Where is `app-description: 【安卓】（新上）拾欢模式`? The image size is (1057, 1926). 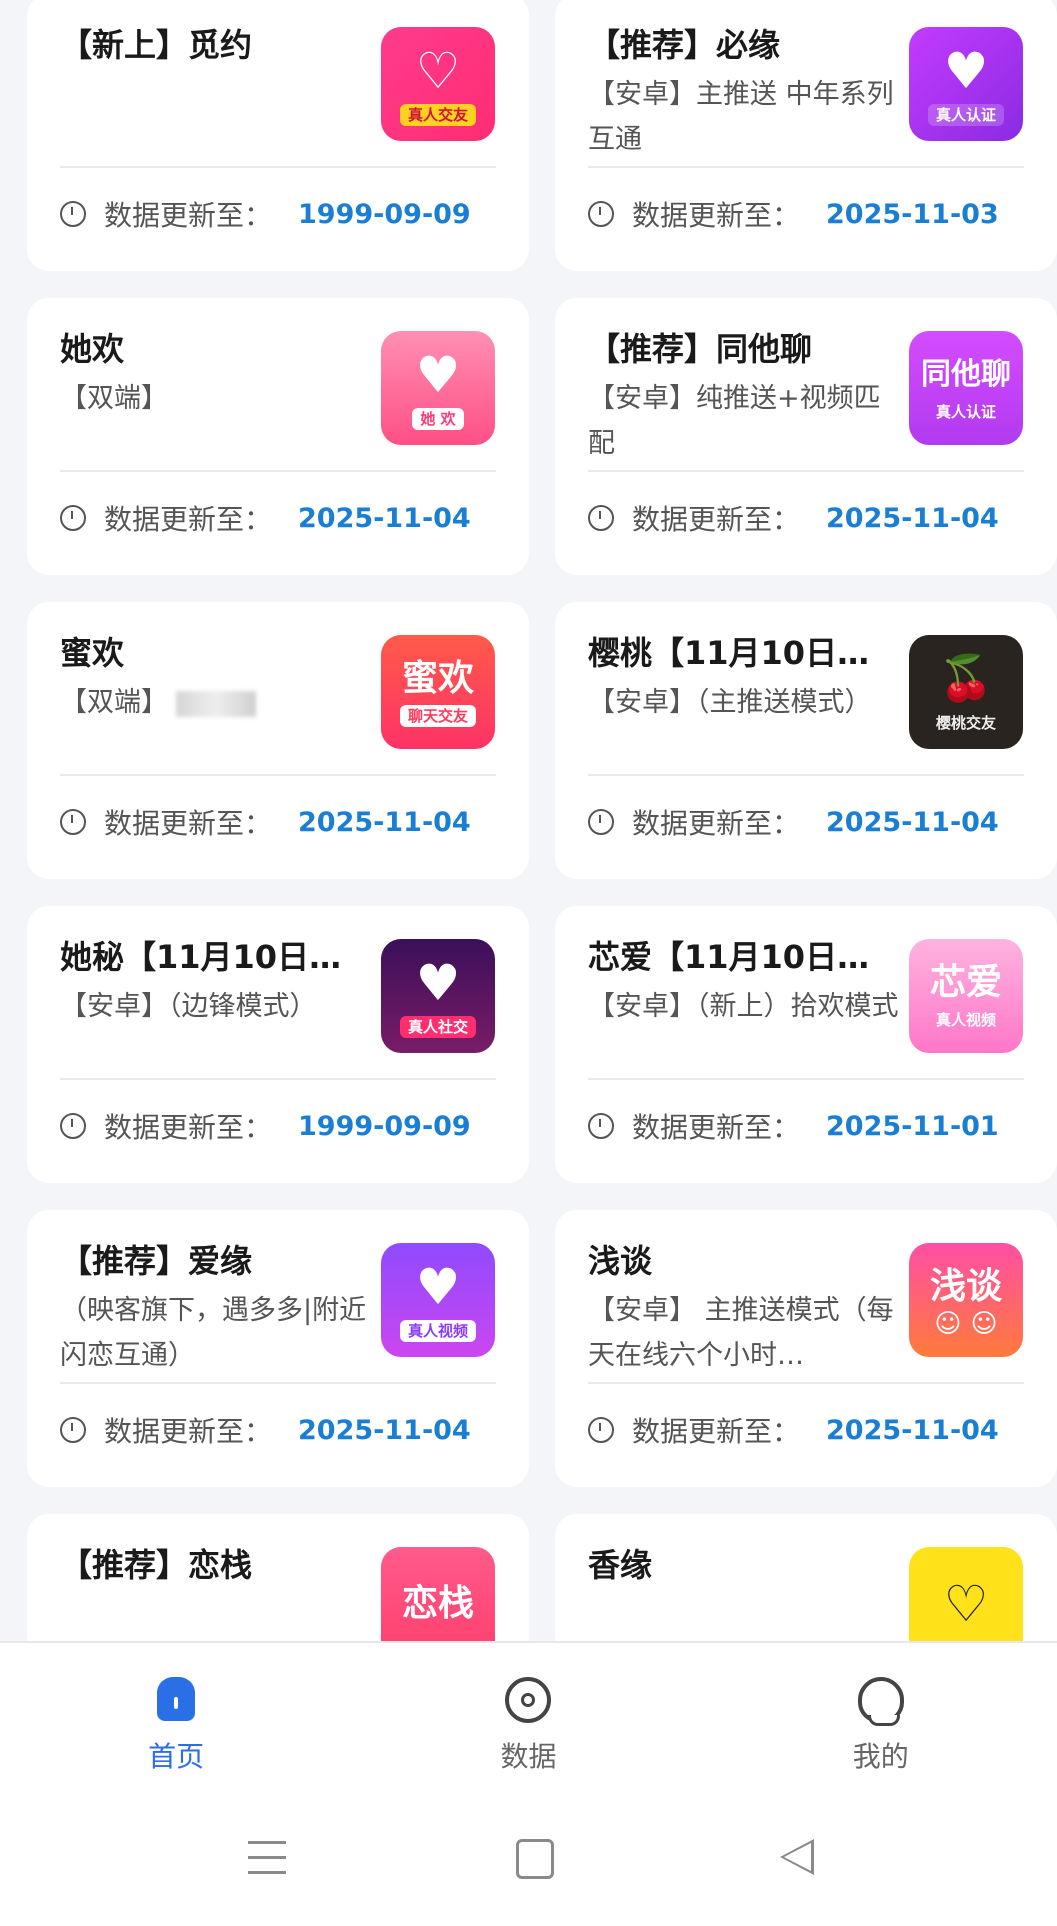 app-description: 【安卓】（新上）拾欢模式 is located at coordinates (743, 1006).